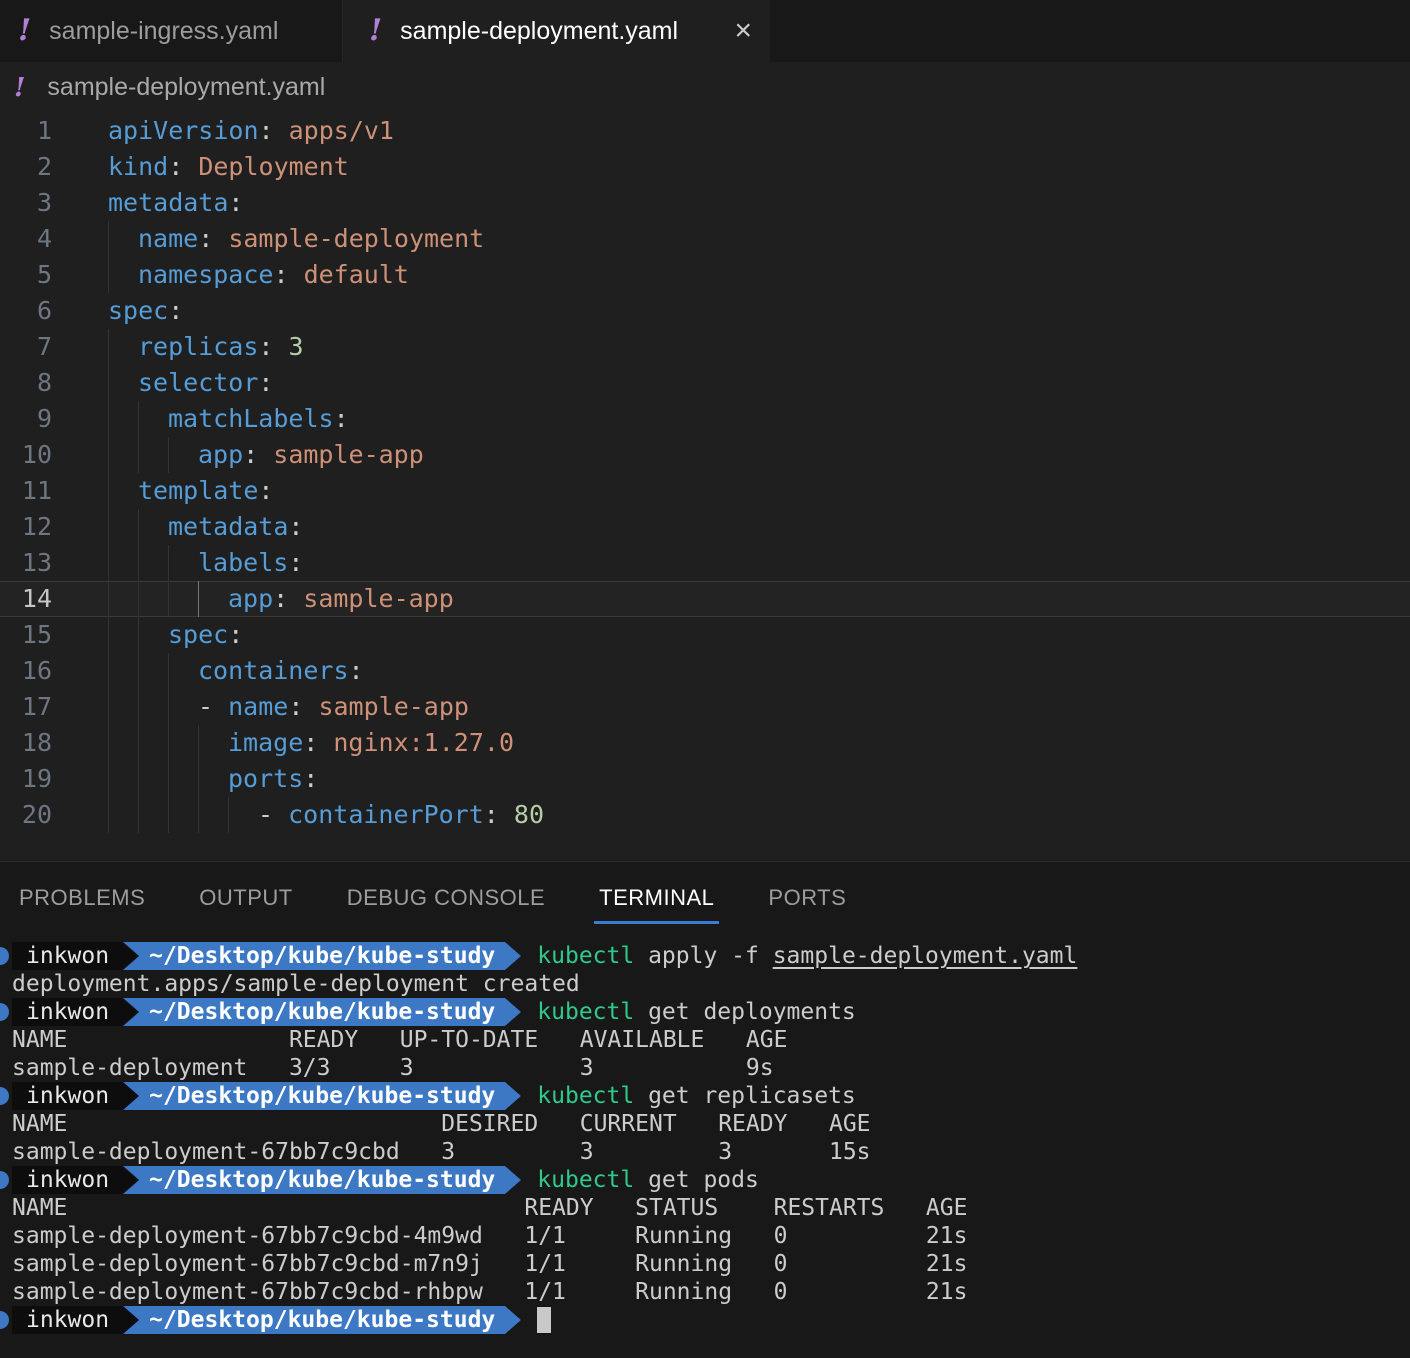  I want to click on line-content: metadata:, so click(175, 203).